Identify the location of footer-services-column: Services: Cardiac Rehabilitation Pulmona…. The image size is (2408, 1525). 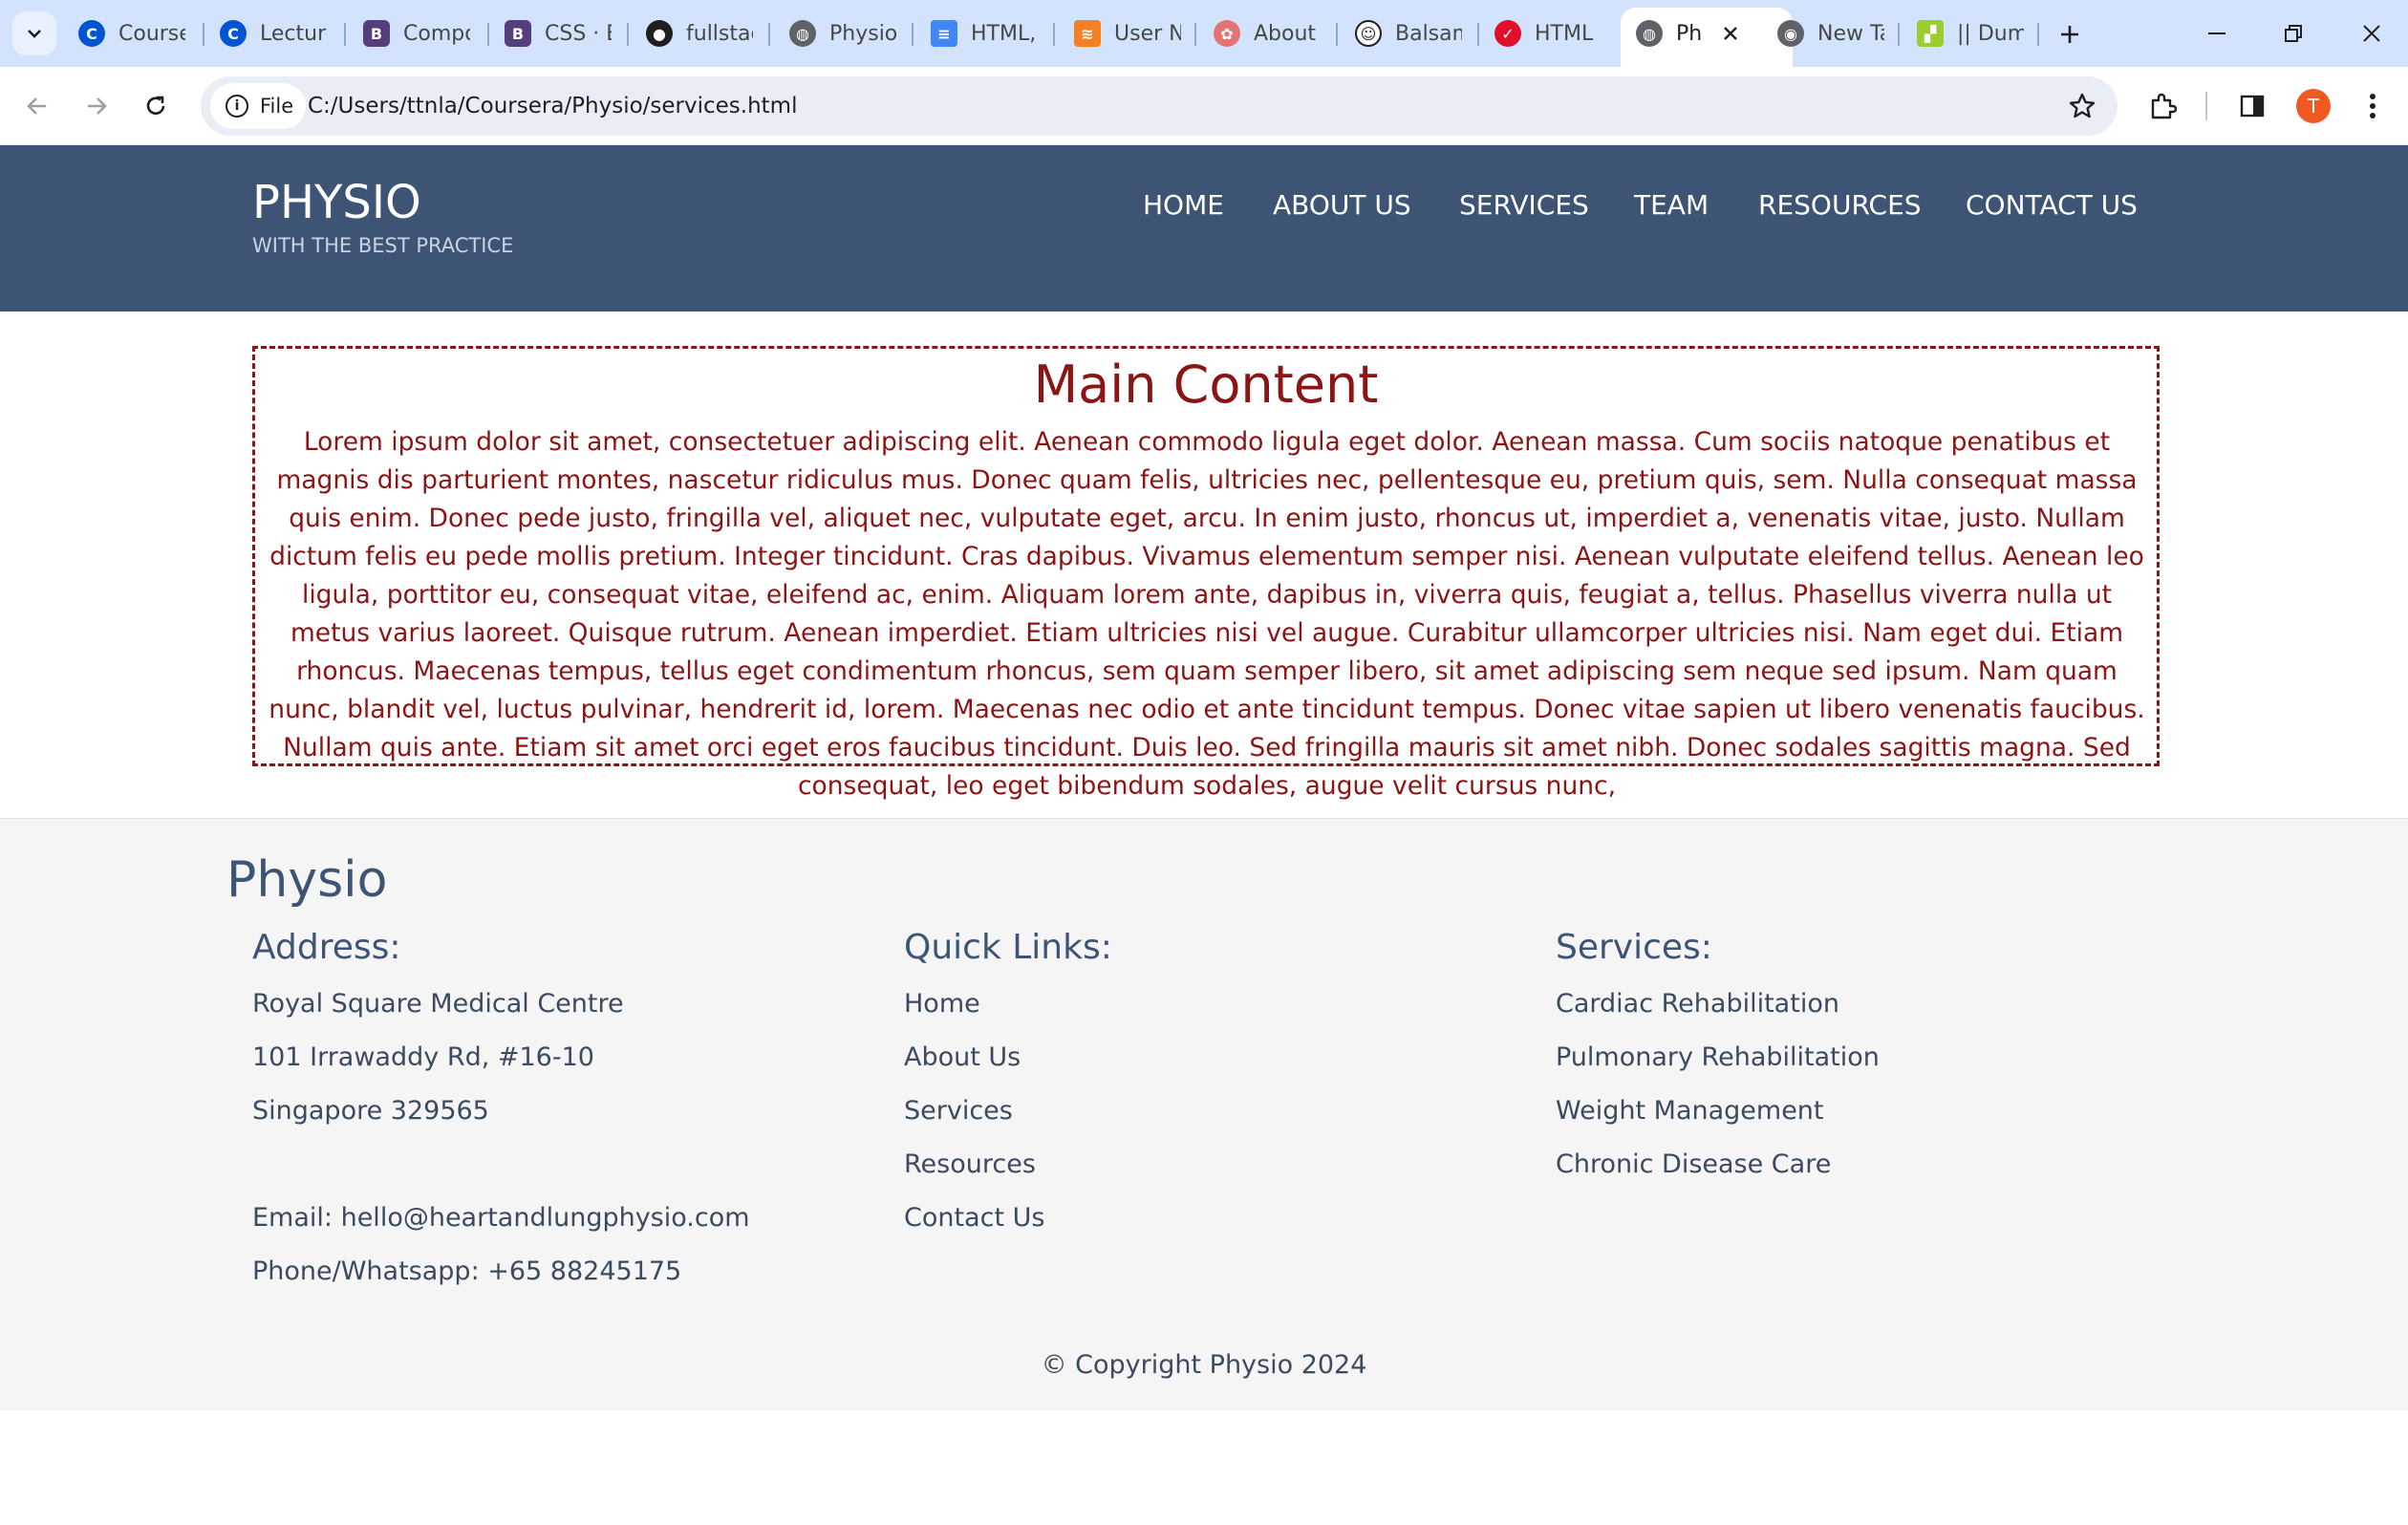
(1843, 1053).